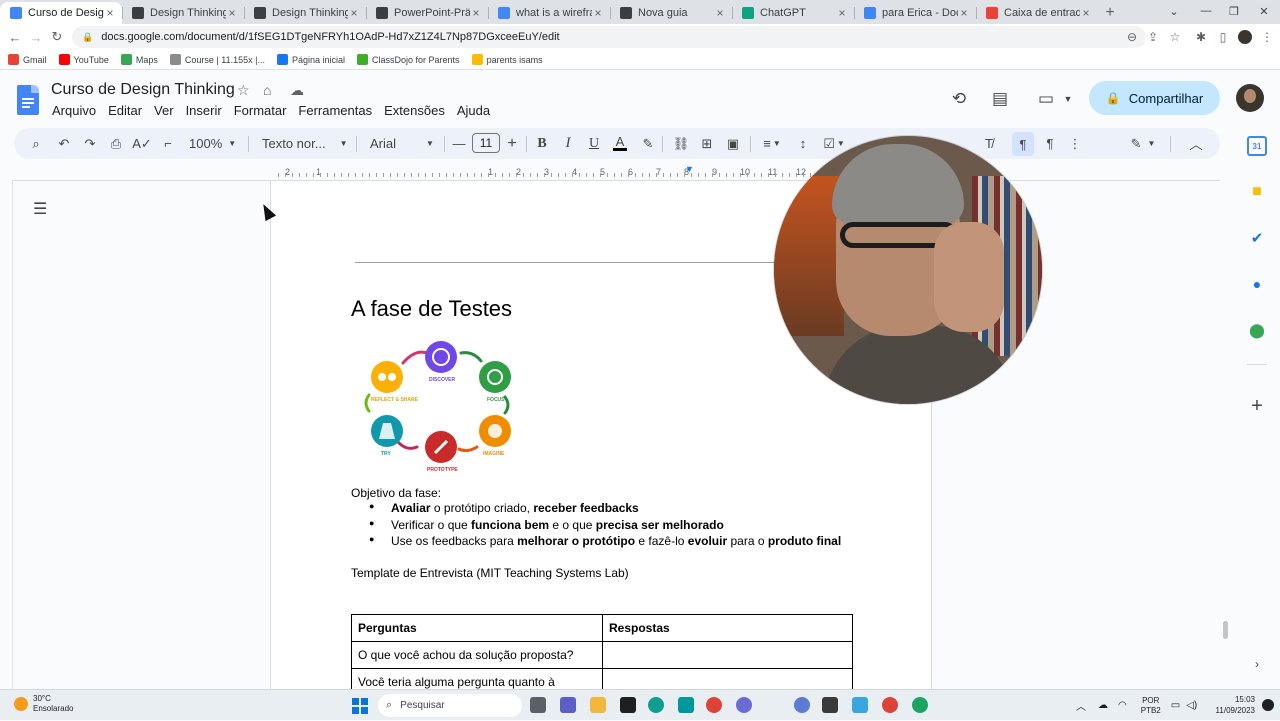  Describe the element at coordinates (1223, 37) in the screenshot. I see `side-panel-icon: ▯` at that location.